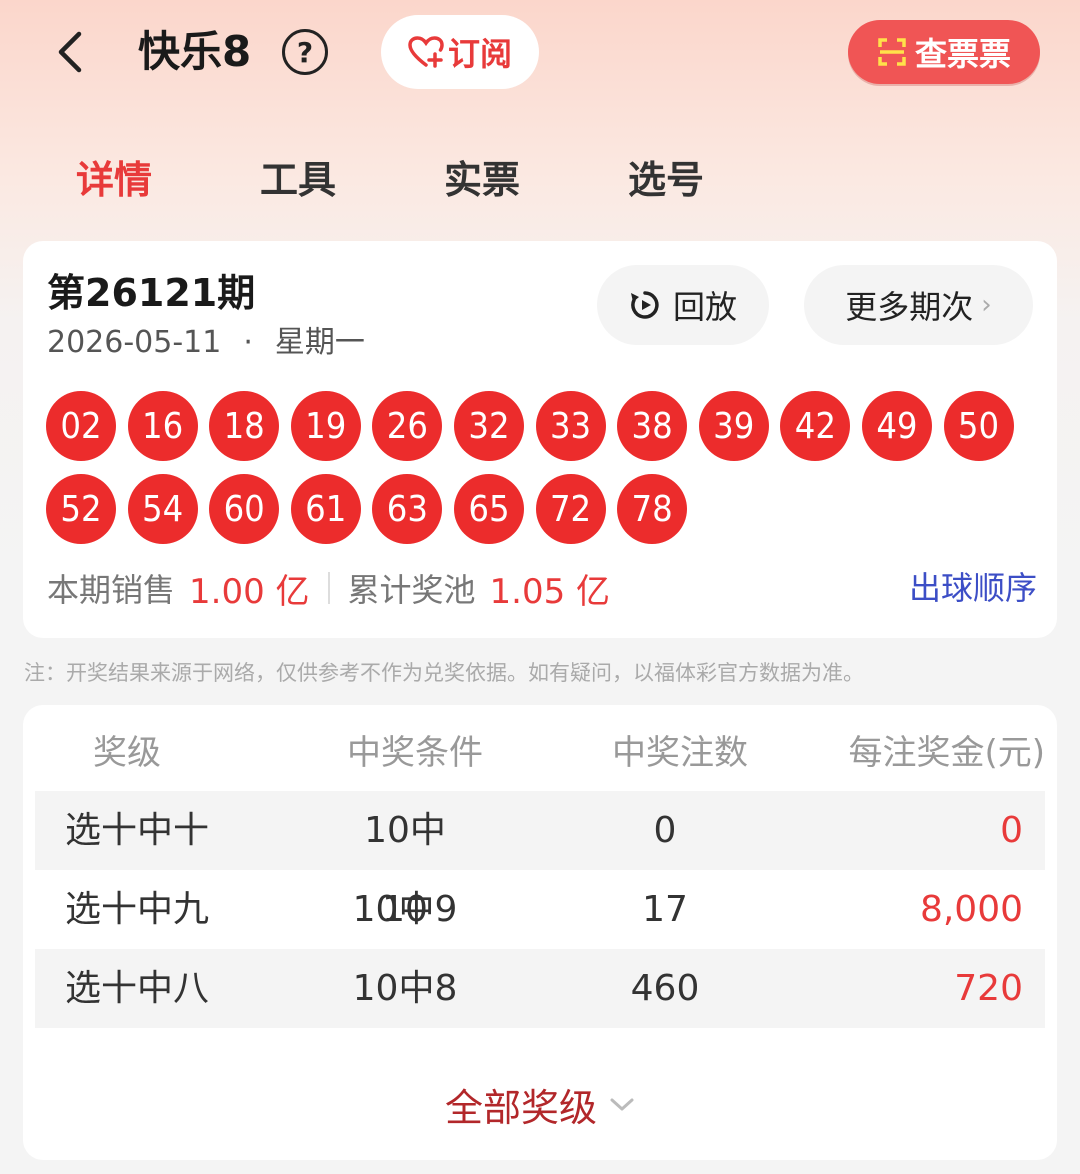 The height and width of the screenshot is (1174, 1080). I want to click on page-title: 快乐8, so click(195, 51).